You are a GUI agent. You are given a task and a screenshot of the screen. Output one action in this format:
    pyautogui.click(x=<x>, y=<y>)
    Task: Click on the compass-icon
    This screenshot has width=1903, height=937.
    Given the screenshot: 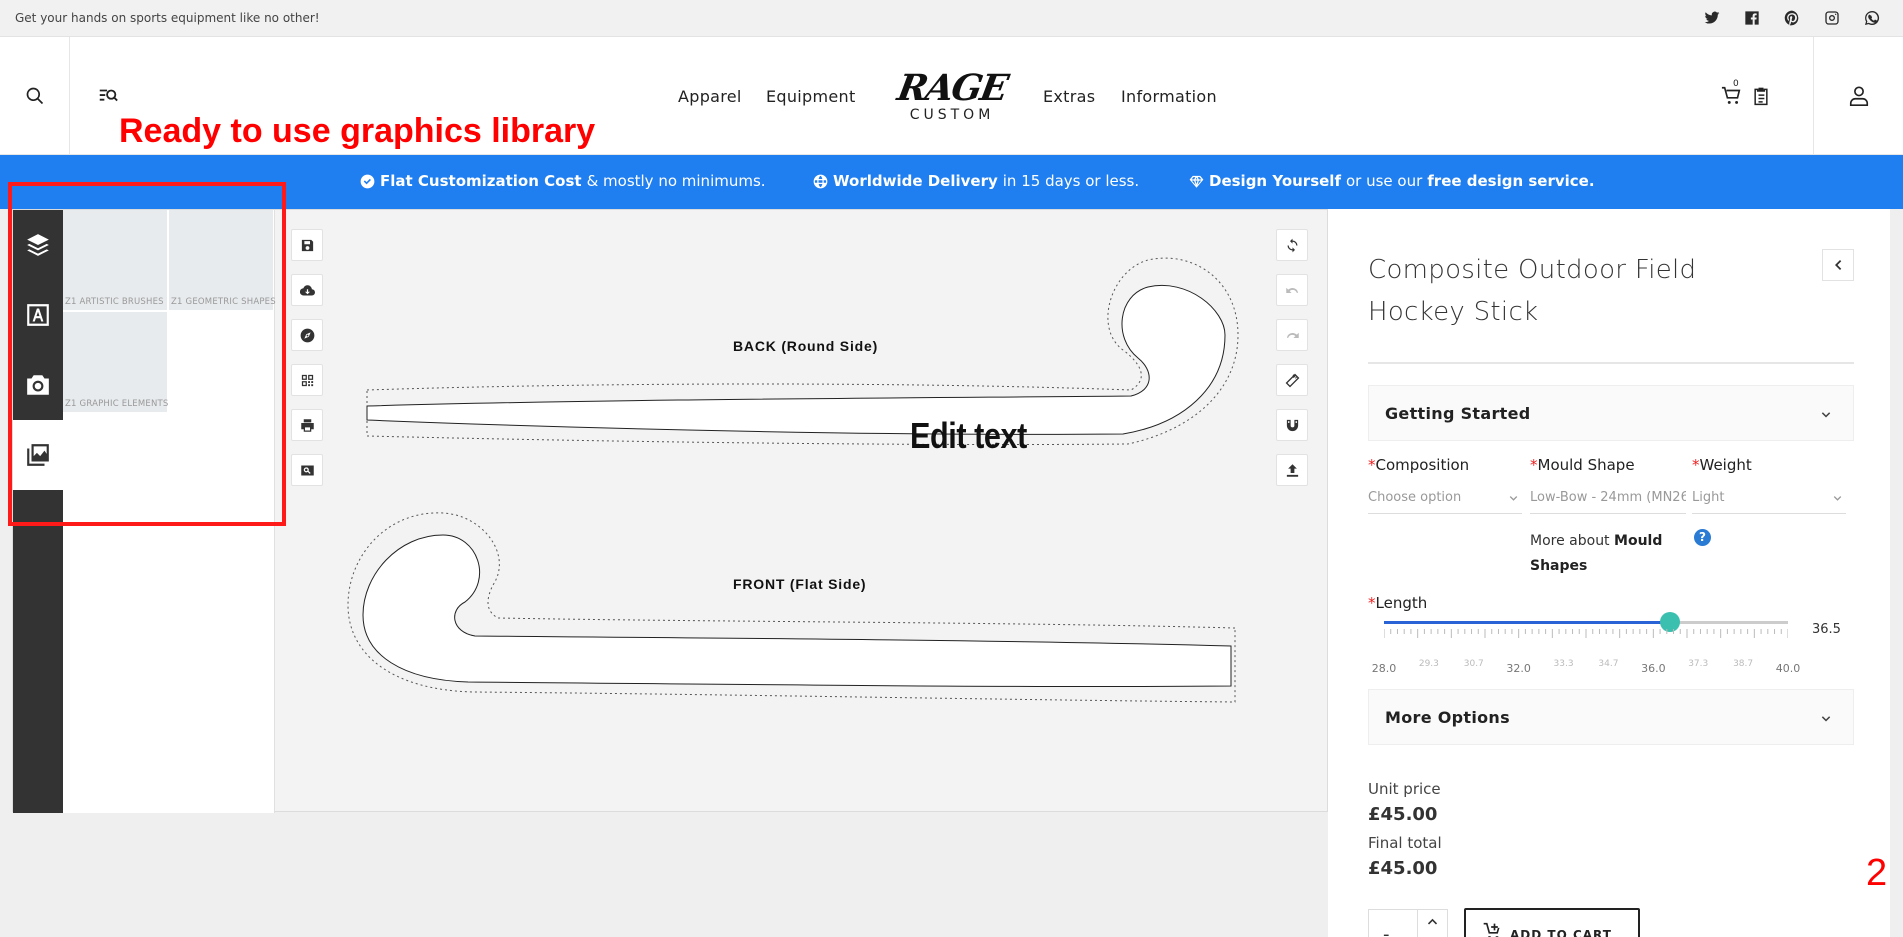 What is the action you would take?
    pyautogui.click(x=307, y=335)
    